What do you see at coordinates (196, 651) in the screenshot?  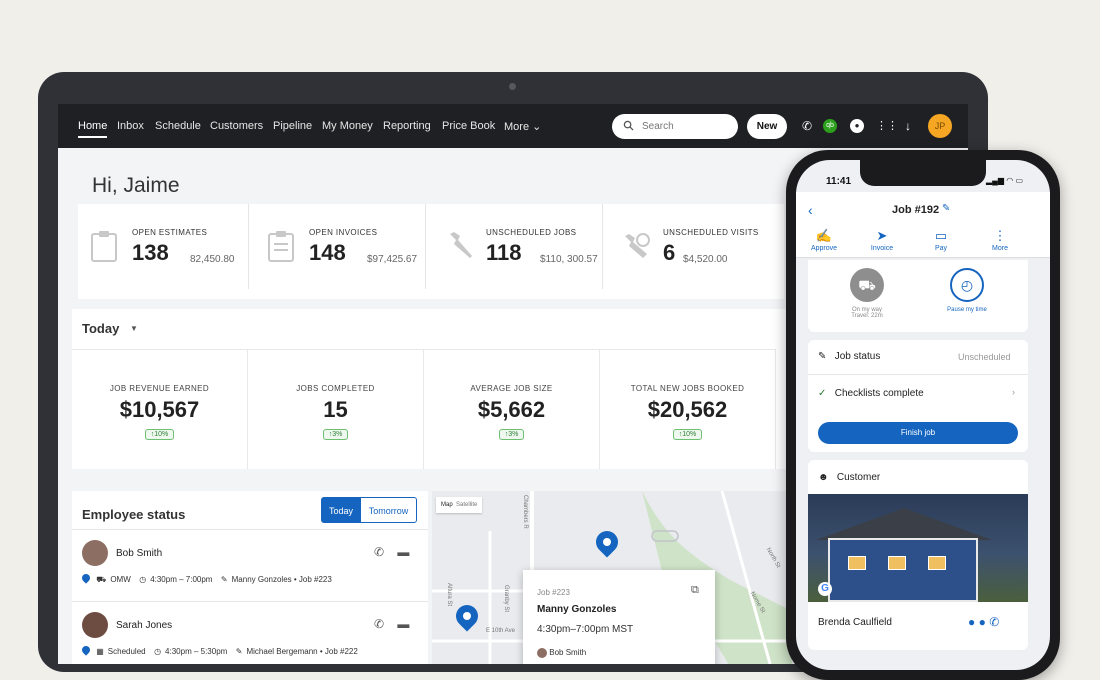 I see `employee-time: 4:30pm – 5:30pm` at bounding box center [196, 651].